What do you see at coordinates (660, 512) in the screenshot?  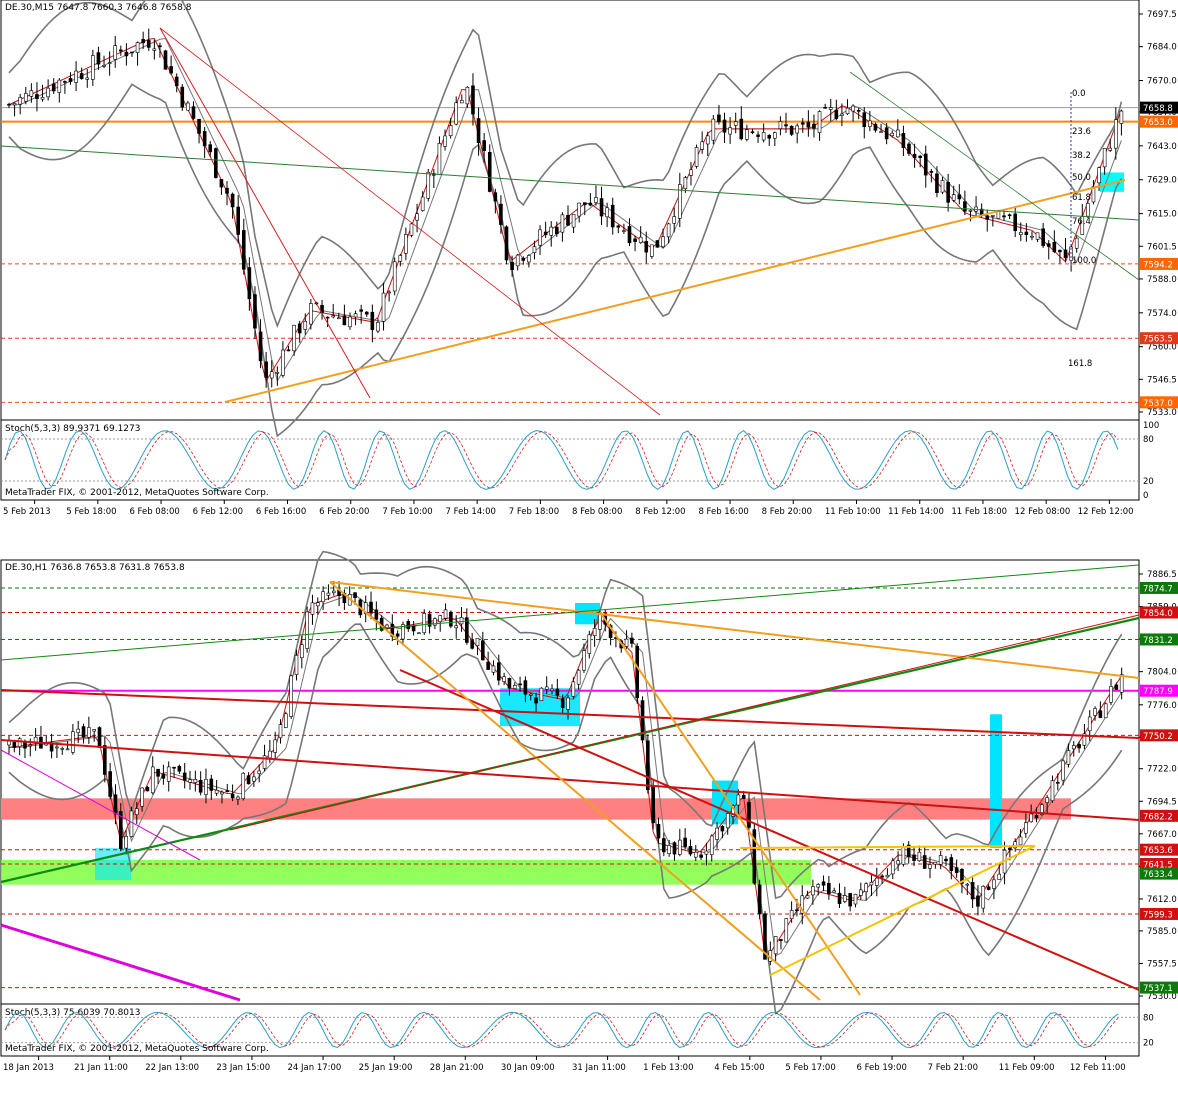 I see `x-tick-label: 8 Feb 12:00` at bounding box center [660, 512].